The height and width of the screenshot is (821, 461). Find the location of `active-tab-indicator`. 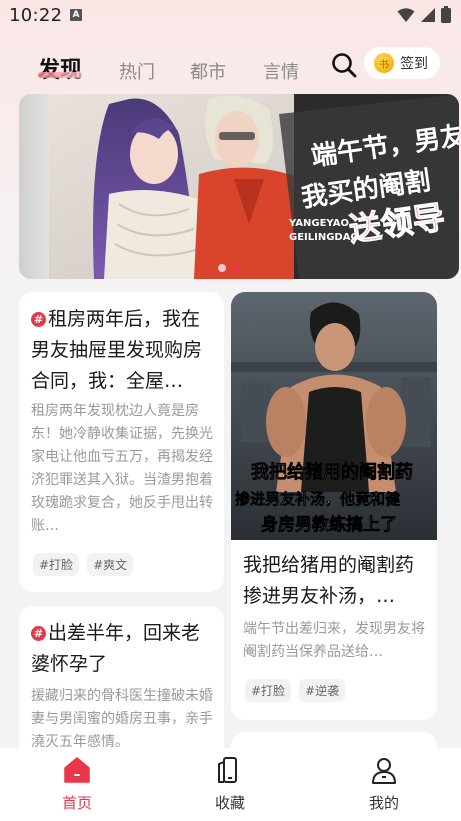

active-tab-indicator is located at coordinates (60, 75).